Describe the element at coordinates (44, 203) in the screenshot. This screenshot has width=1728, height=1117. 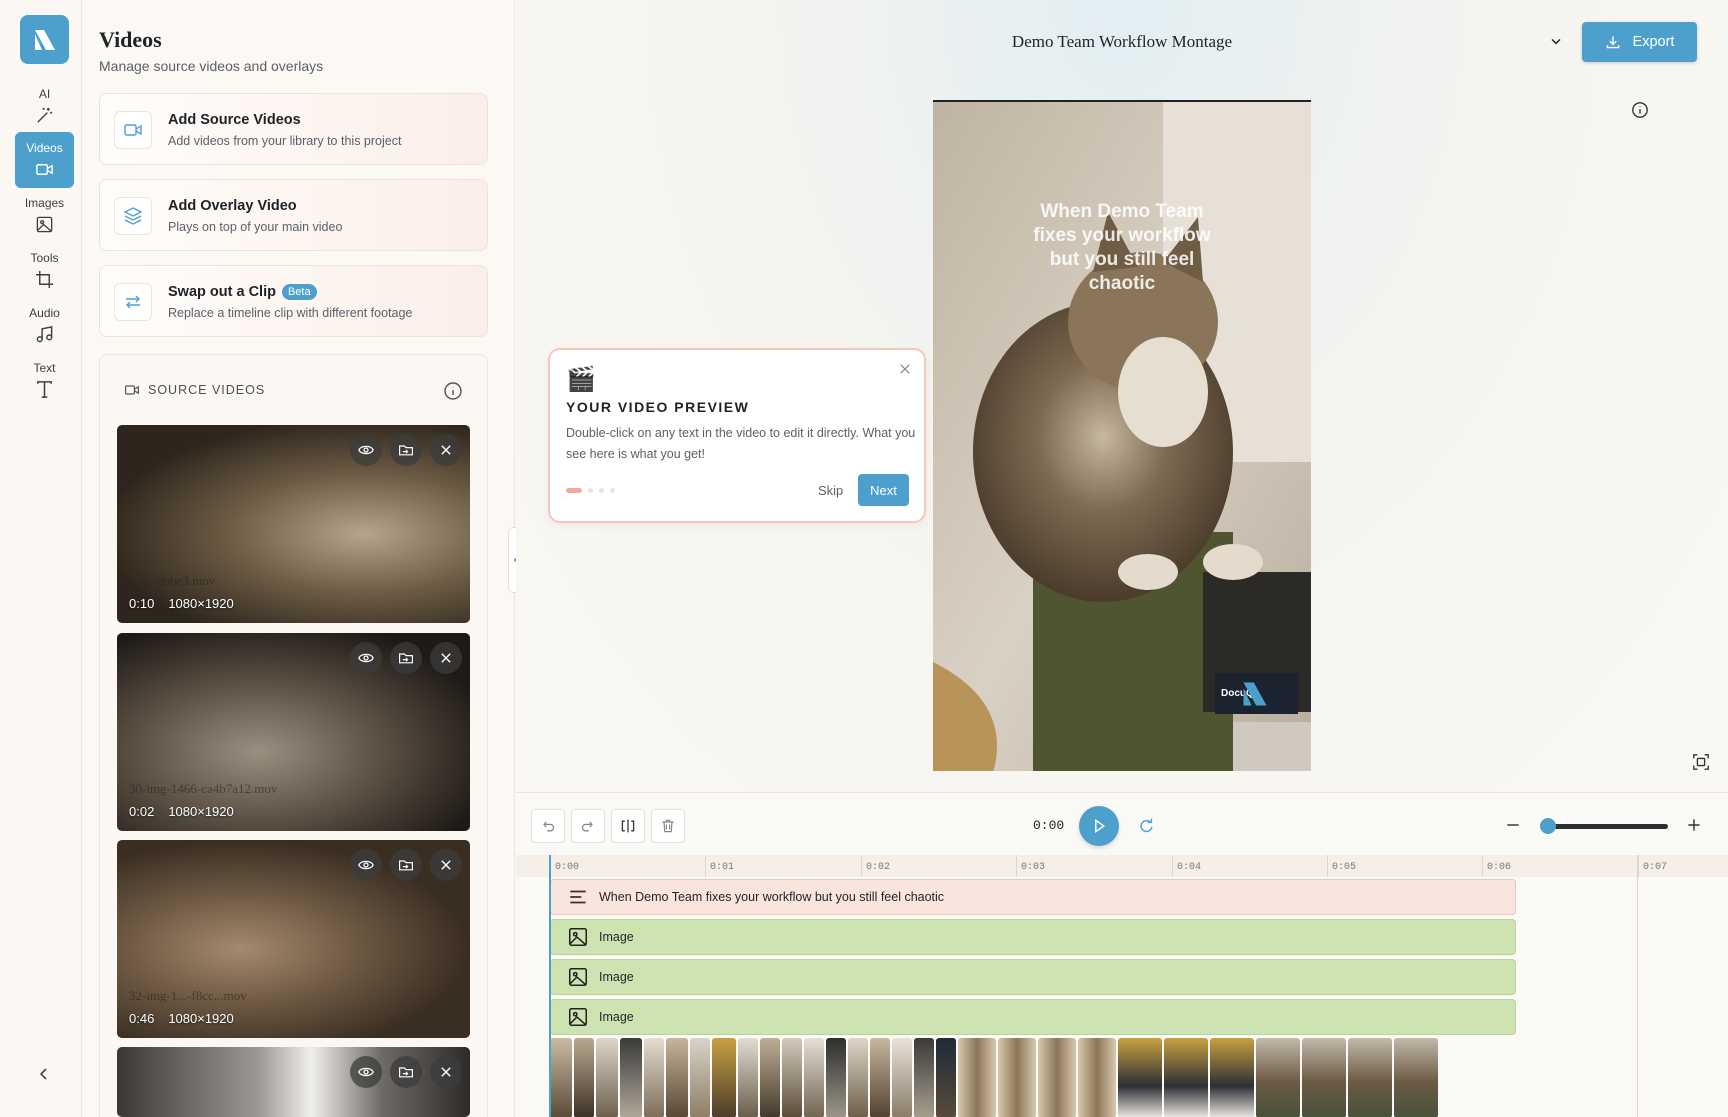
I see `rail-label-images: Images` at that location.